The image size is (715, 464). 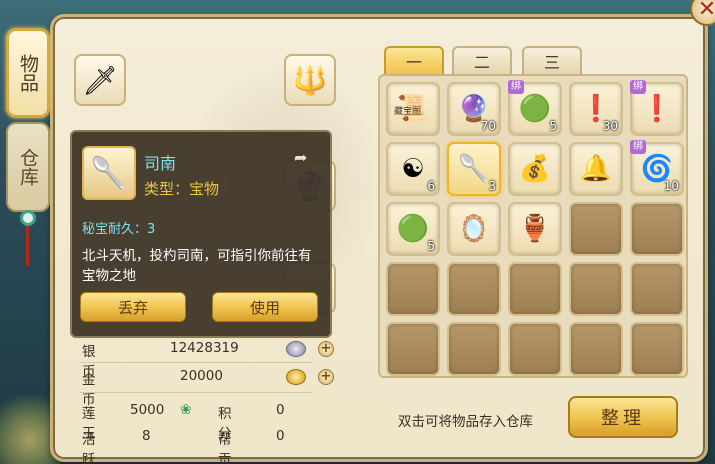 I want to click on item-durability: 秘宝耐久：3, so click(x=119, y=229).